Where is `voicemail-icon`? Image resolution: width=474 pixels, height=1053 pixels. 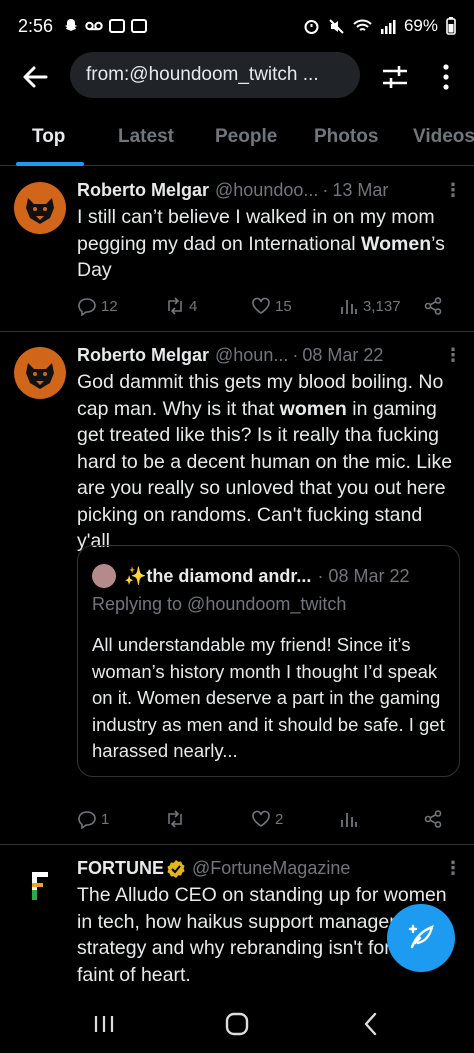
voicemail-icon is located at coordinates (94, 26).